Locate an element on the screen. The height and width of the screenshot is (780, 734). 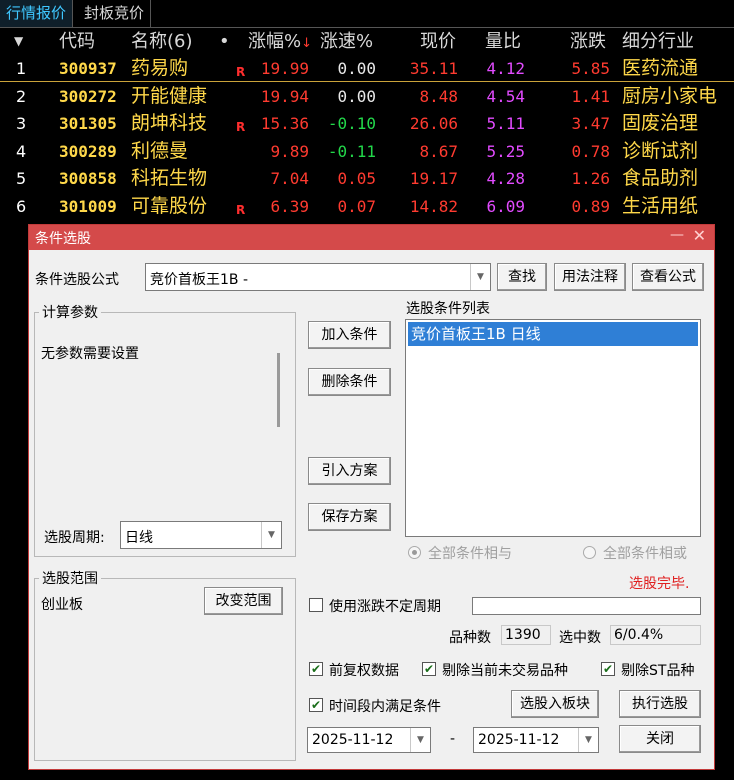
tab-quotes: 行情报价 is located at coordinates (37, 13).